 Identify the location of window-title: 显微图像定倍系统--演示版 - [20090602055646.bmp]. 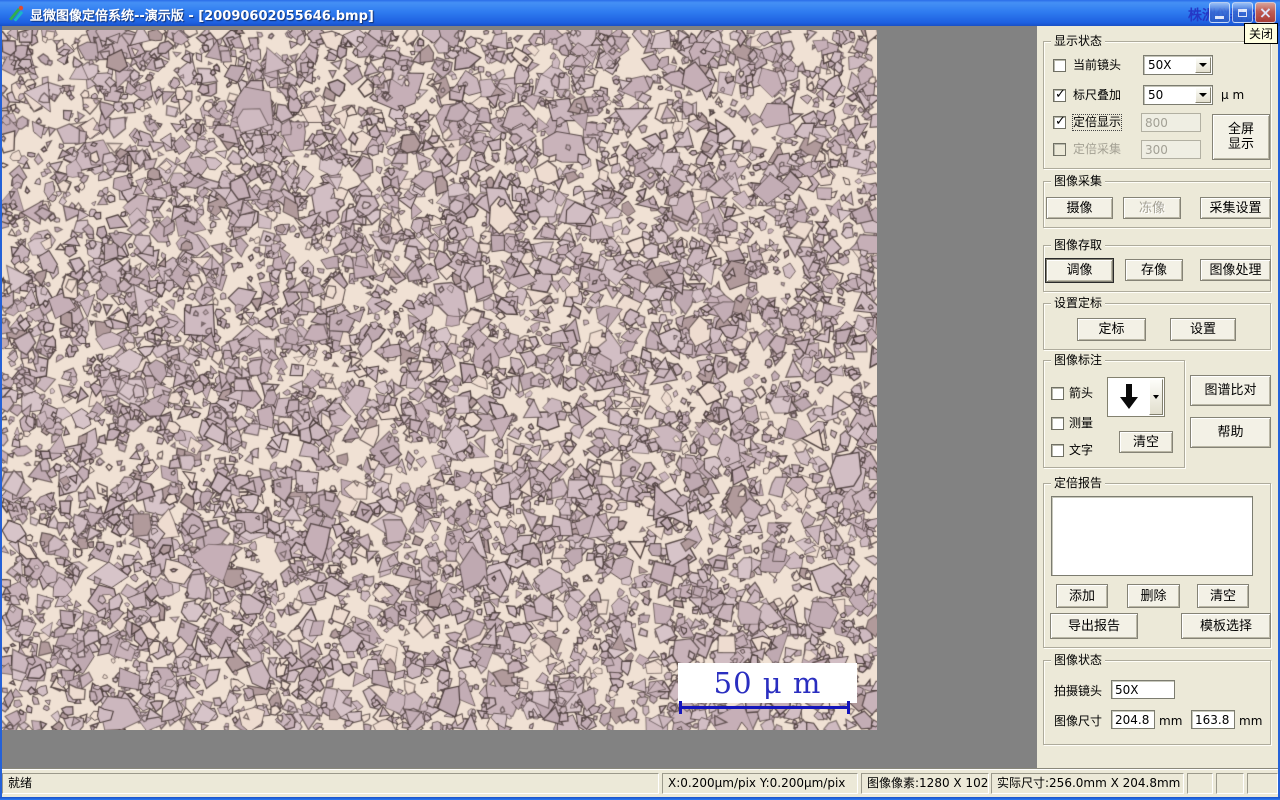
(202, 16).